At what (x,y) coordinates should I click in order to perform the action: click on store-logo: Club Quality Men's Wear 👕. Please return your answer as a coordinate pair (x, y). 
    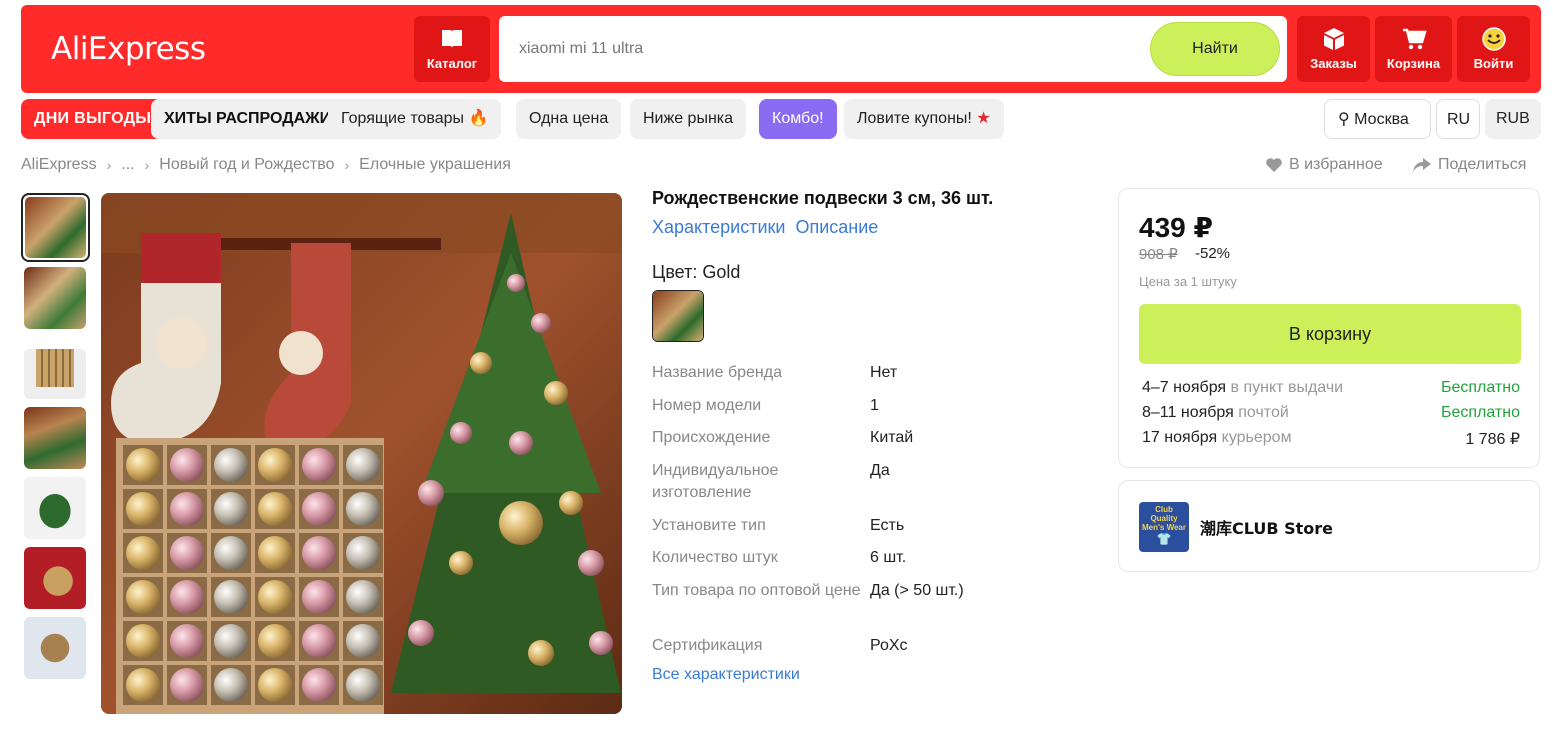
    Looking at the image, I should click on (1164, 527).